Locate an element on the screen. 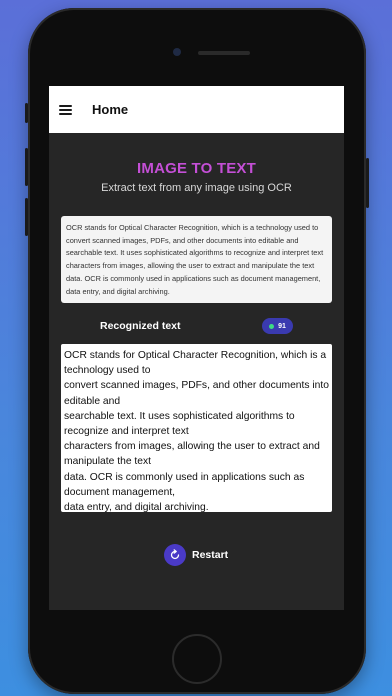 The height and width of the screenshot is (696, 392). front-camera is located at coordinates (177, 52).